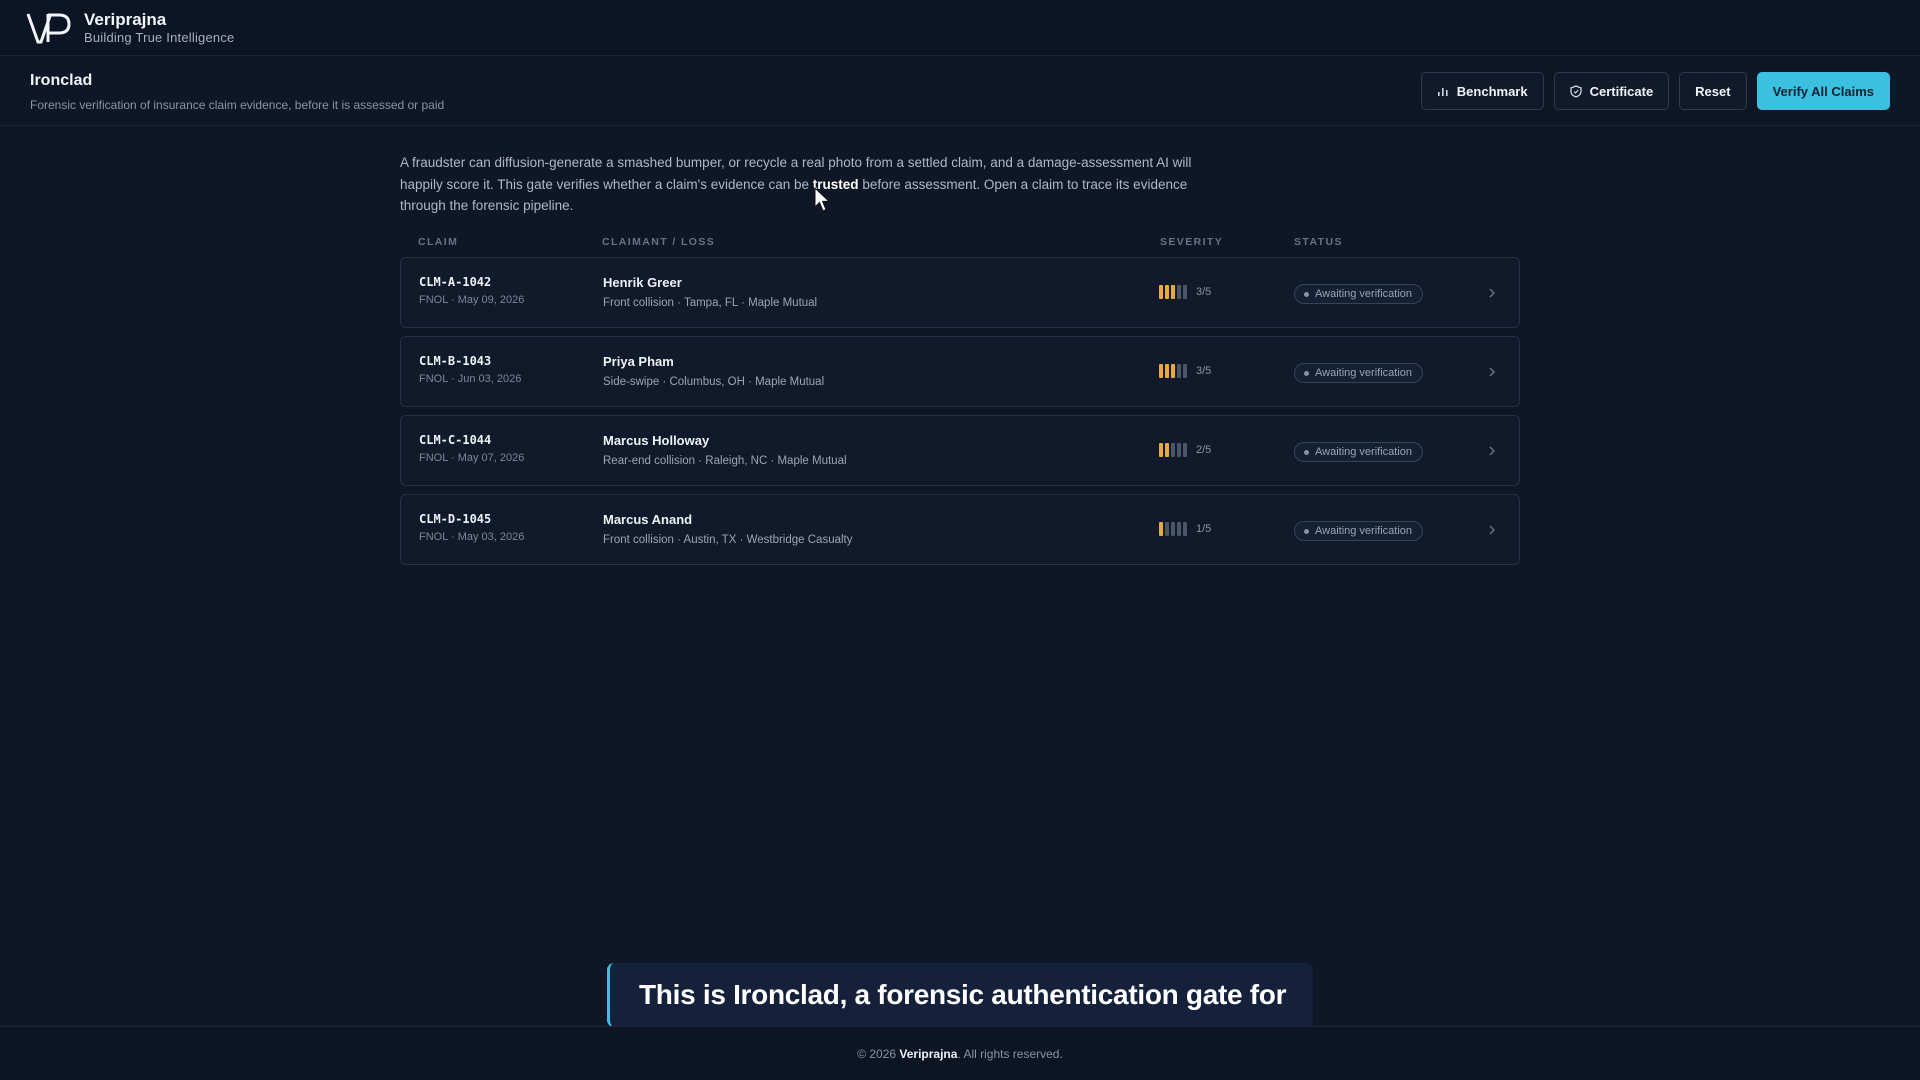 Image resolution: width=1920 pixels, height=1080 pixels. What do you see at coordinates (125, 19) in the screenshot?
I see `brand-name: Veriprajna` at bounding box center [125, 19].